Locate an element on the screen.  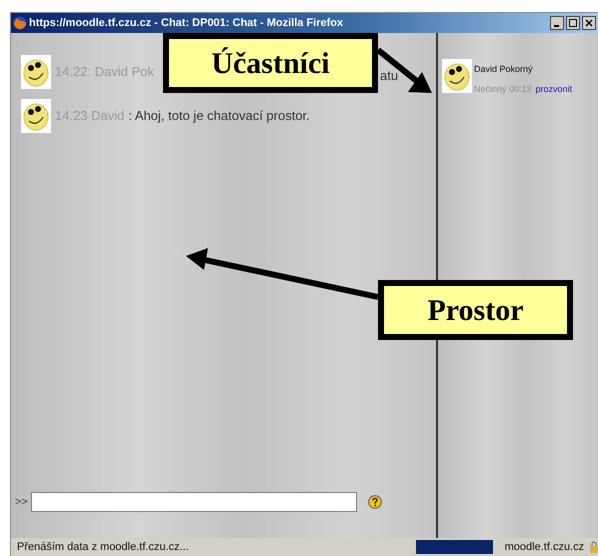
window-title: https://moodle.tf.czu.cz - Chat: DP001: Chat - Mozilla Firefox is located at coordinates (186, 23).